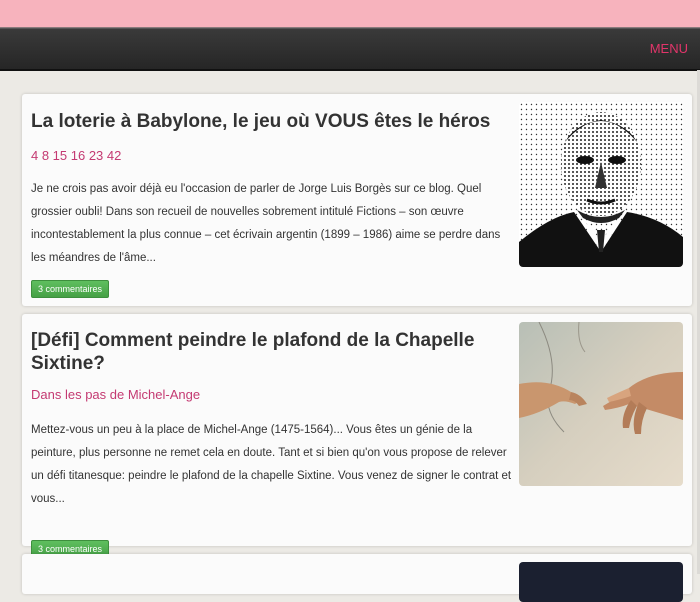 This screenshot has width=700, height=602. What do you see at coordinates (669, 48) in the screenshot?
I see `menu-button: MENU` at bounding box center [669, 48].